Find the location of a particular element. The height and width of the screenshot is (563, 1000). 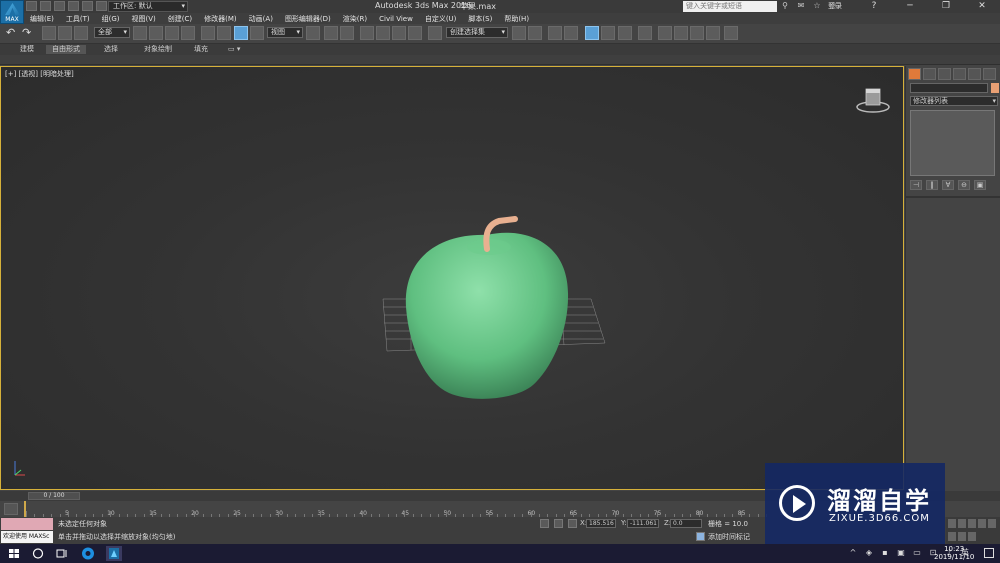

a360-render-icon is located at coordinates (731, 33).